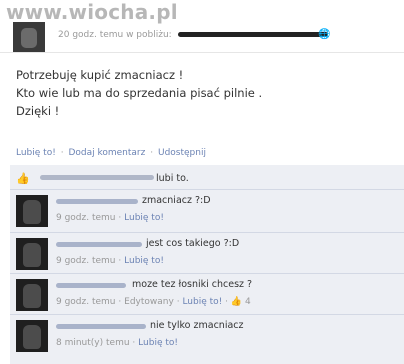 This screenshot has height=364, width=404. Describe the element at coordinates (207, 211) in the screenshot. I see `comment-item: zmacniacz ?:D 9 godz. temu · Lubię to!` at that location.